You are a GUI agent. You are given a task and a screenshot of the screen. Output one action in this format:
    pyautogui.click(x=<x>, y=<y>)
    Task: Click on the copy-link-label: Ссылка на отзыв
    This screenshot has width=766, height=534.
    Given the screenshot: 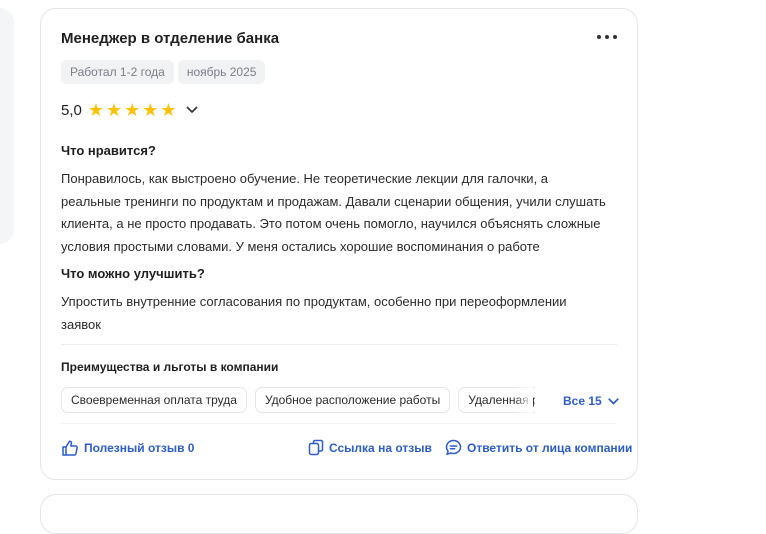 What is the action you would take?
    pyautogui.click(x=380, y=447)
    